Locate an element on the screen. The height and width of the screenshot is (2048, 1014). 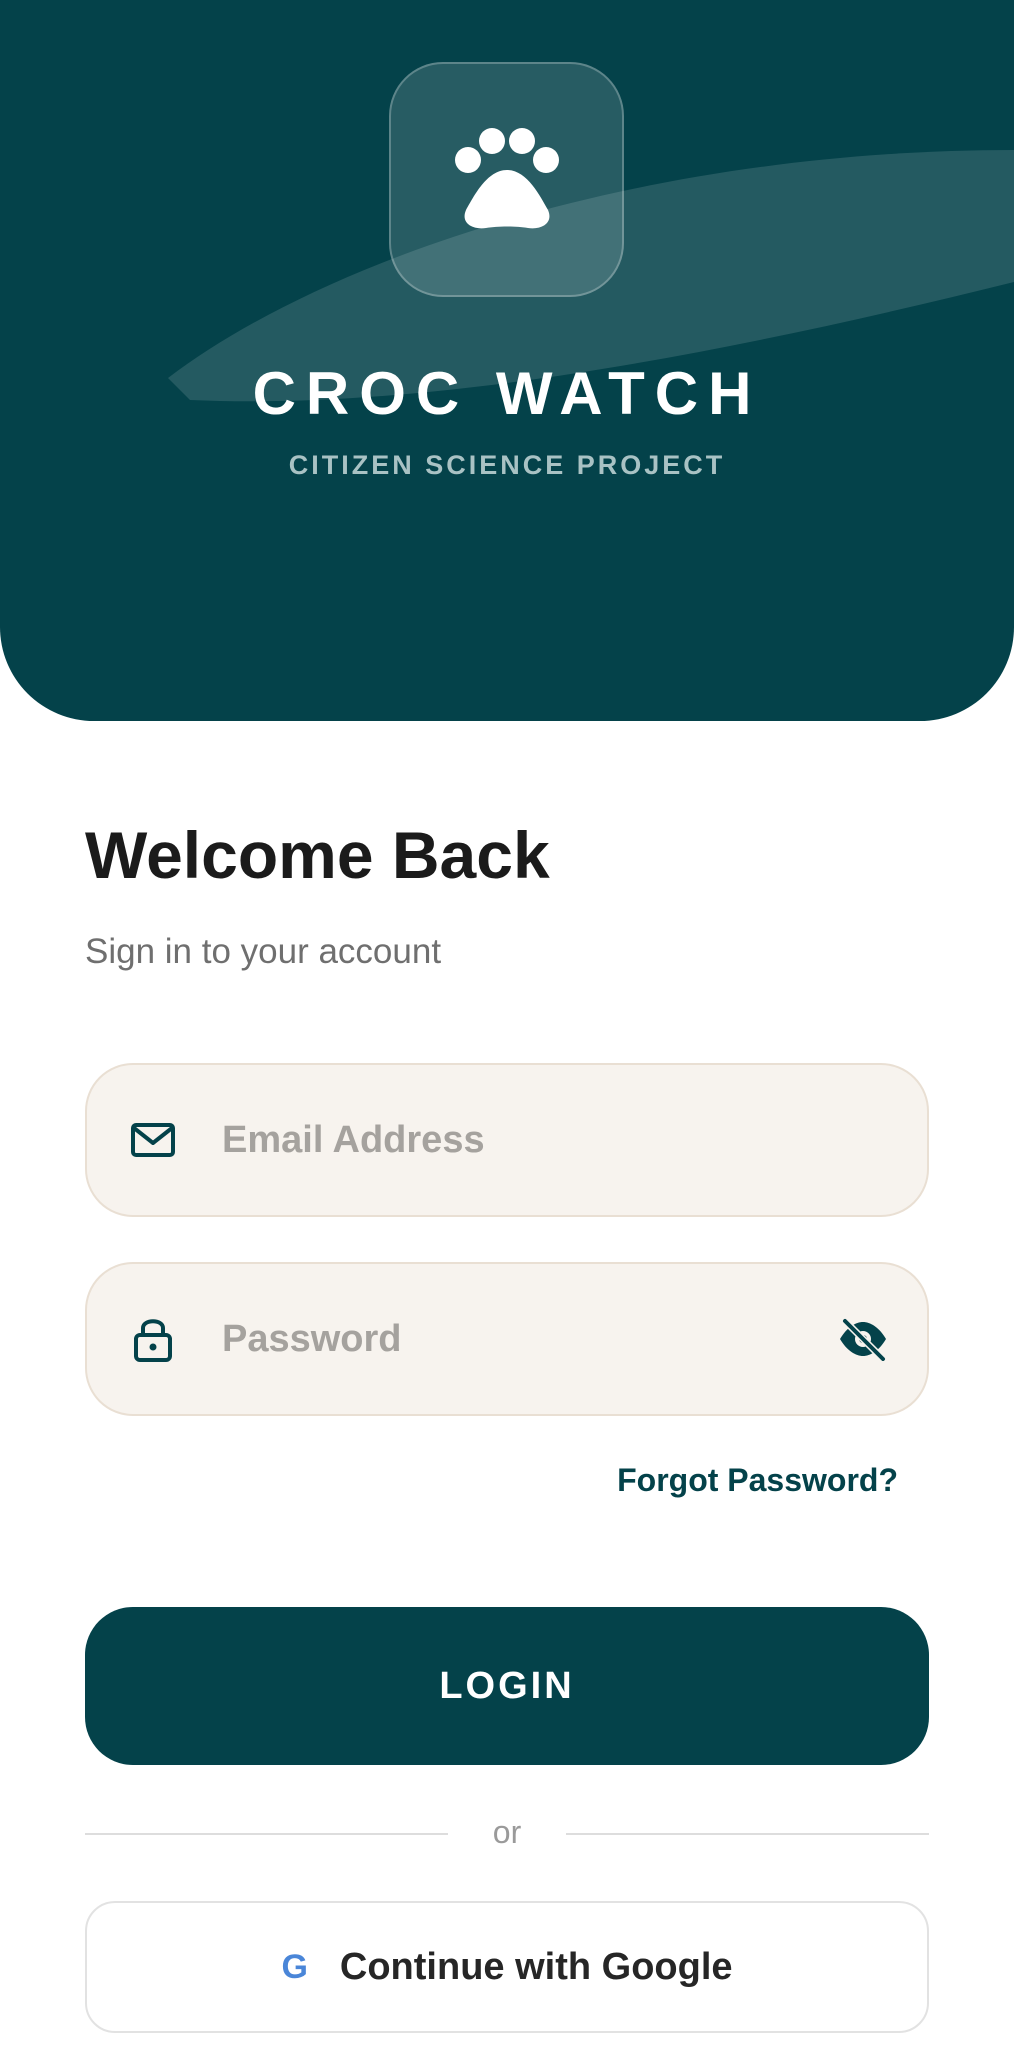
password-visibility-toggle is located at coordinates (863, 1339).